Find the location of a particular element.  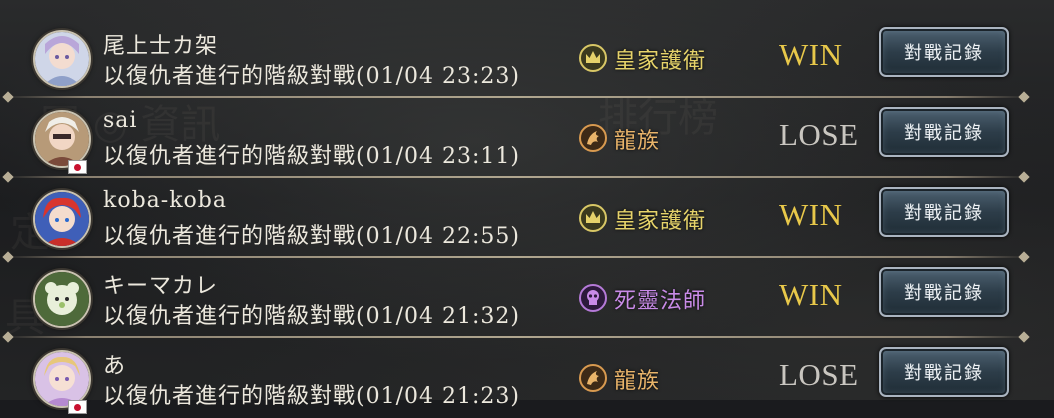

player-name: koba-koba is located at coordinates (165, 200).